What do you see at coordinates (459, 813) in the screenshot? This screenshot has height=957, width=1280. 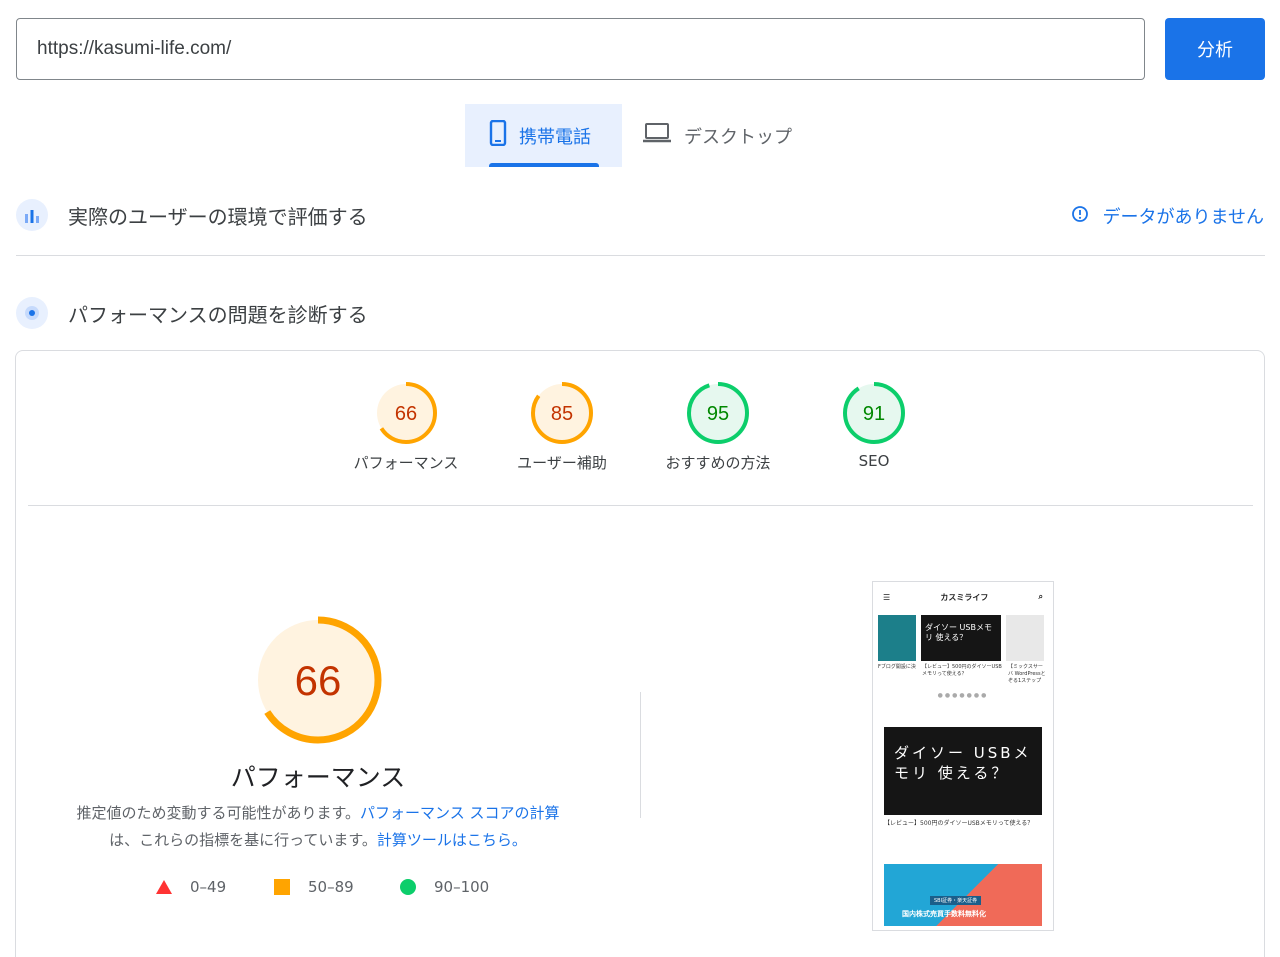 I see `score-calc-link: パフォーマンス スコアの計算` at bounding box center [459, 813].